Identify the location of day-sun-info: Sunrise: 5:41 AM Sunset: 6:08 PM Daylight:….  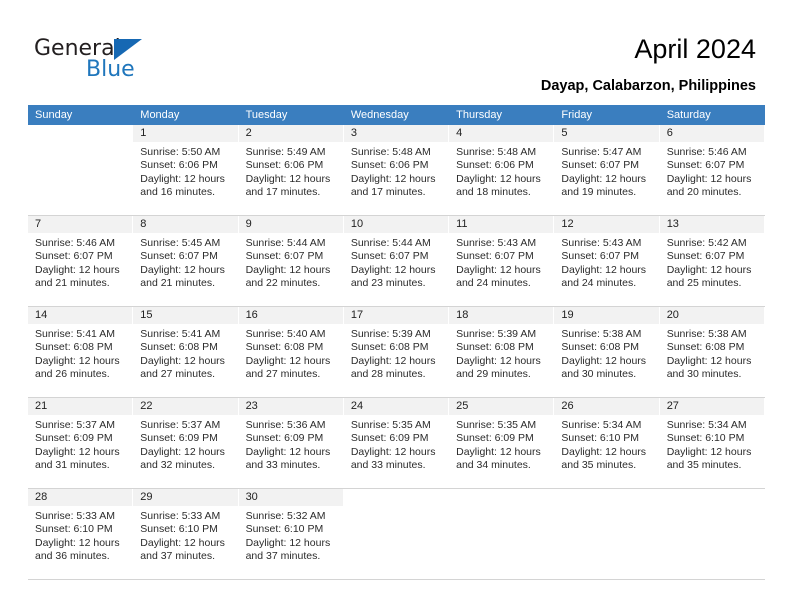
(80, 353).